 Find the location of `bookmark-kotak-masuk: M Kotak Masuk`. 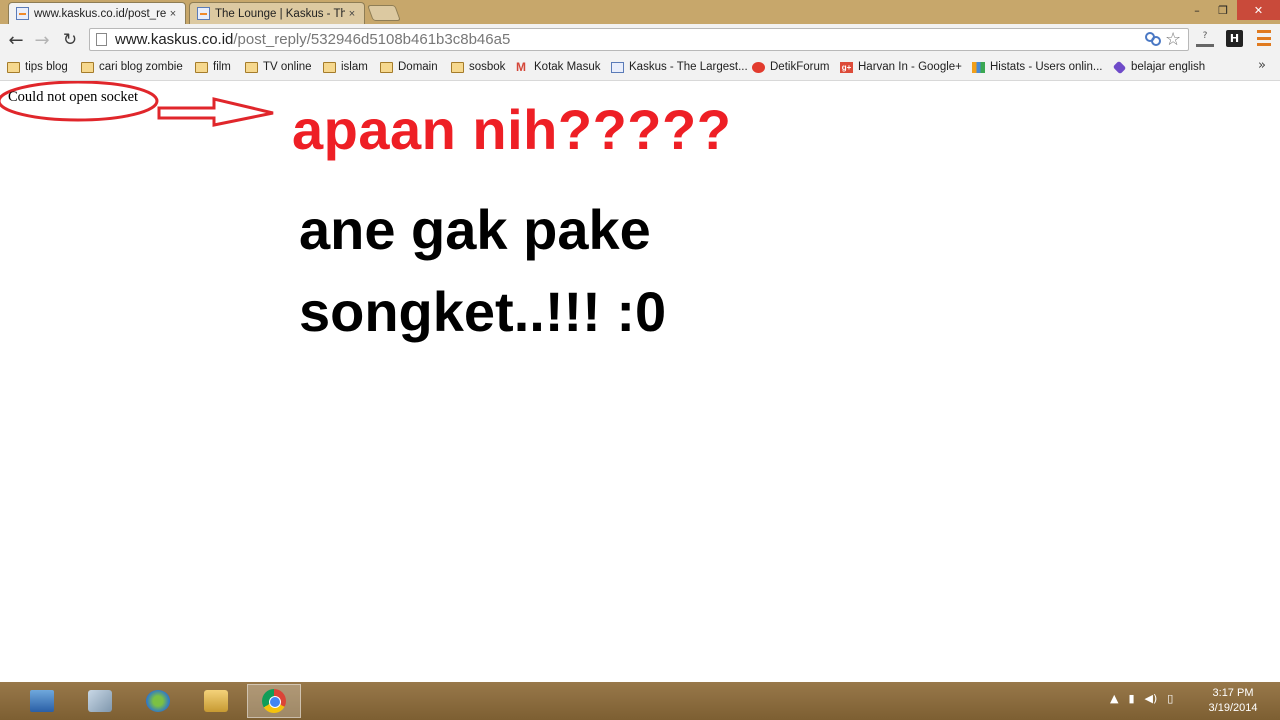

bookmark-kotak-masuk: M Kotak Masuk is located at coordinates (558, 67).